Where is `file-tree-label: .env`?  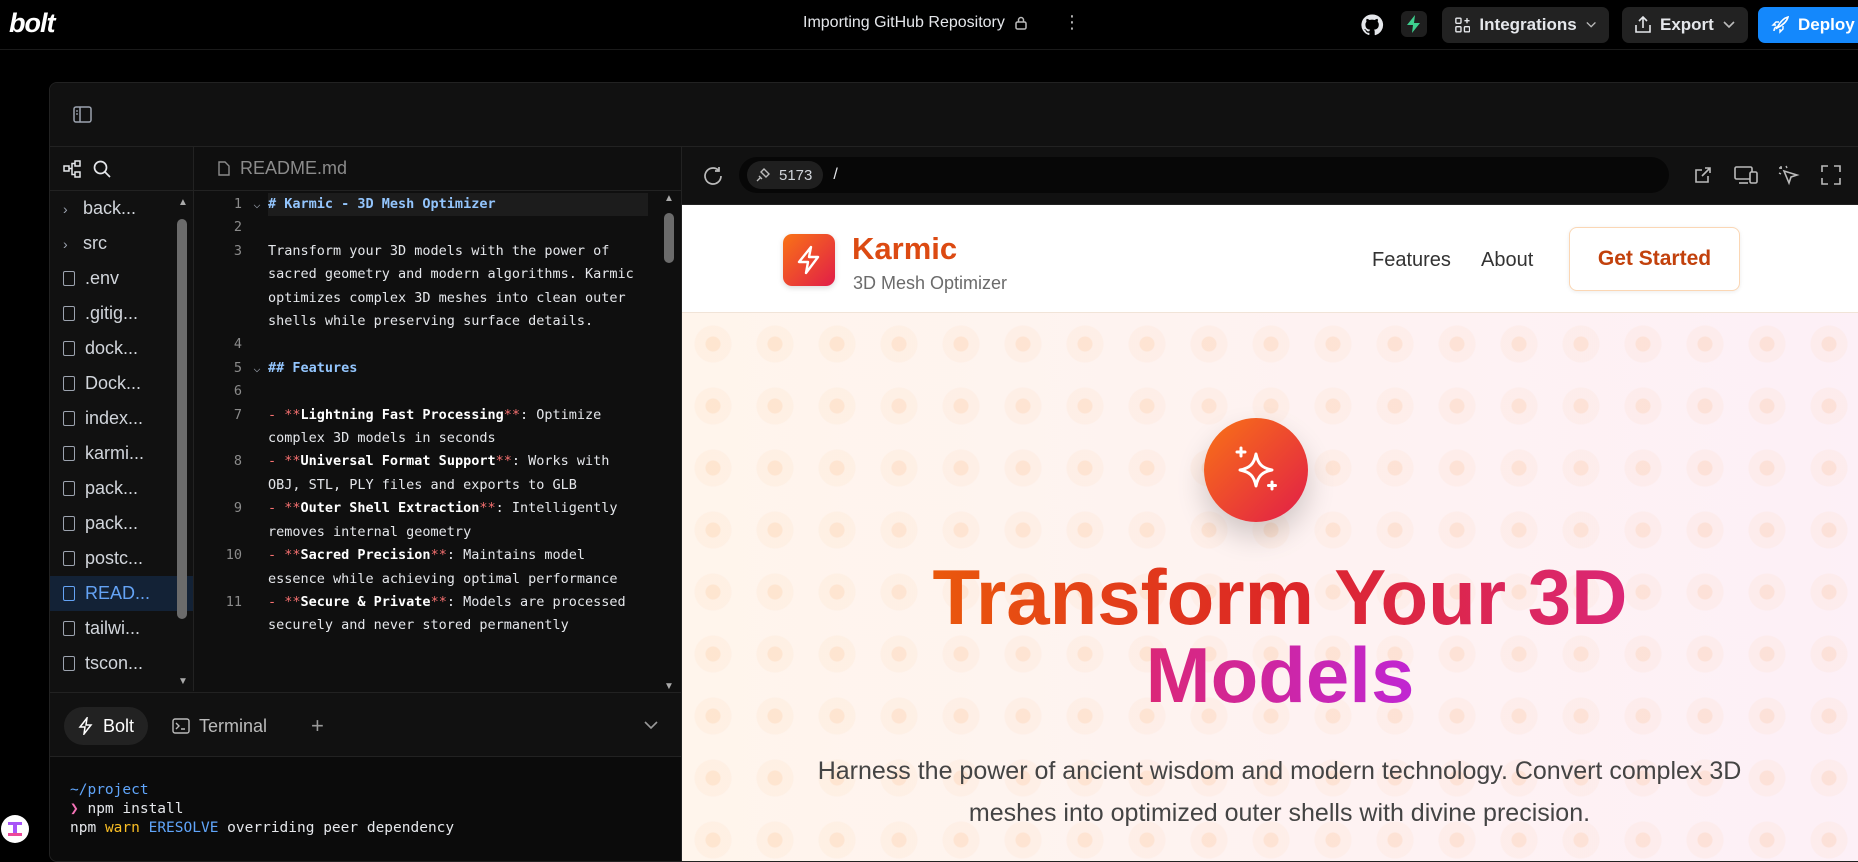
file-tree-label: .env is located at coordinates (102, 278).